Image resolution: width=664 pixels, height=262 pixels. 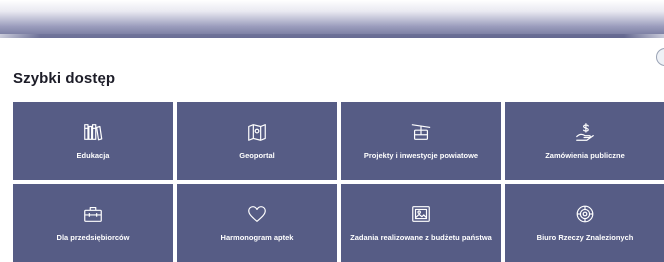 I want to click on cable-car-icon, so click(x=421, y=132).